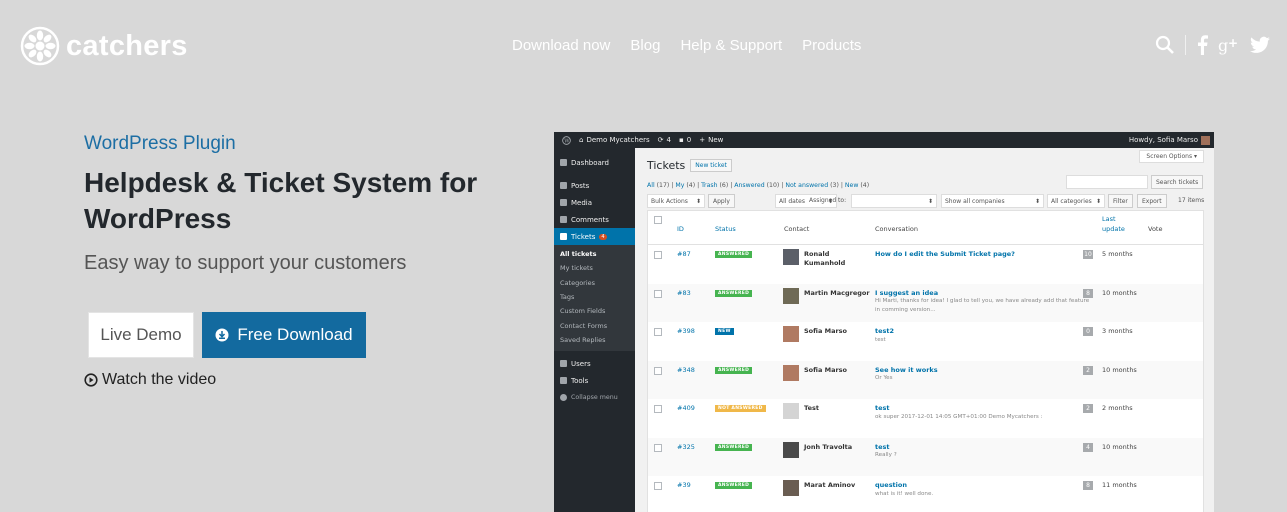 The image size is (1287, 512). I want to click on plus-icon: +, so click(702, 140).